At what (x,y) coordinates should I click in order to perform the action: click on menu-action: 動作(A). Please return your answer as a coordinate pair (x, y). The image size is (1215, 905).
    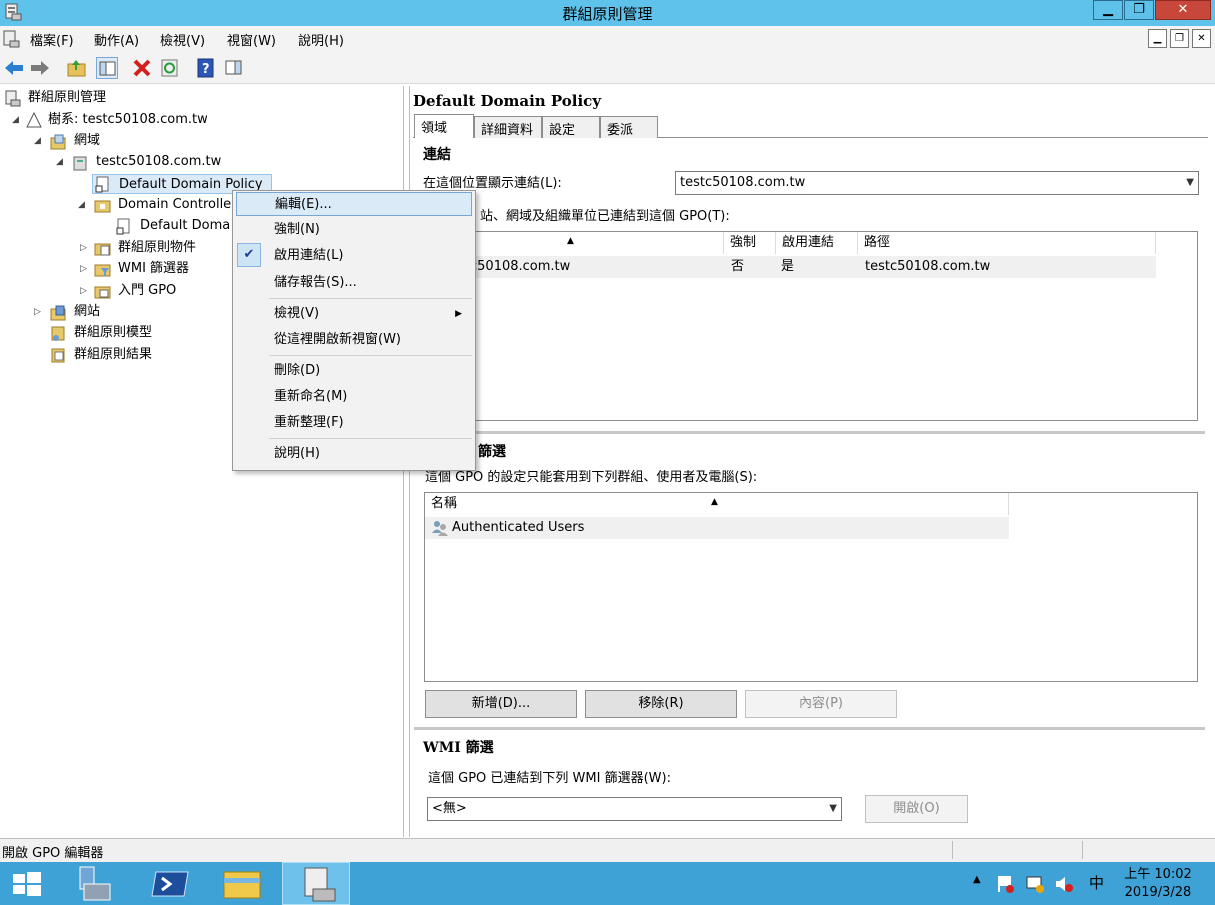
    Looking at the image, I should click on (116, 39).